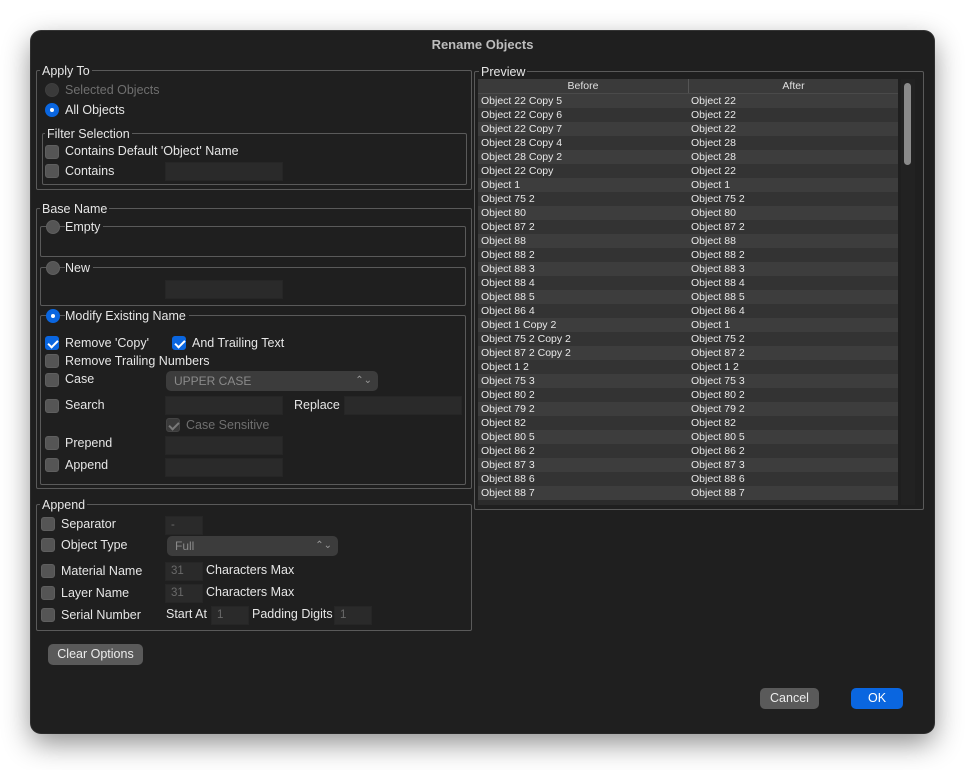 The height and width of the screenshot is (770, 966). Describe the element at coordinates (52, 443) in the screenshot. I see `prepend-checkbox` at that location.